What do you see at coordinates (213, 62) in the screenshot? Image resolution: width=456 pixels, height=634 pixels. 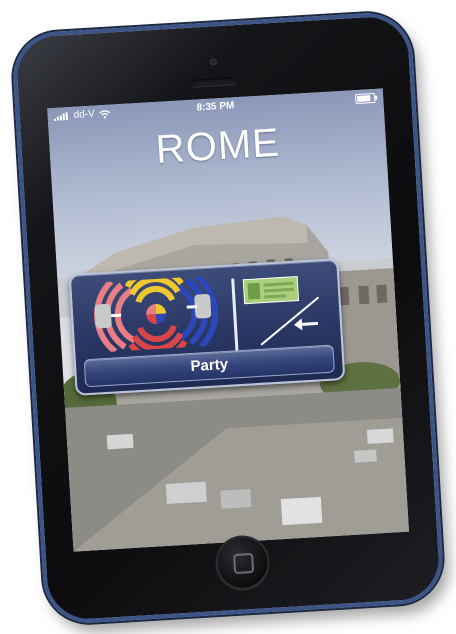 I see `front-camera` at bounding box center [213, 62].